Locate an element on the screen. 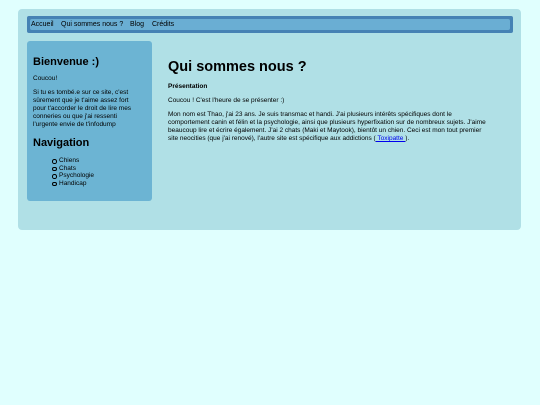 The width and height of the screenshot is (540, 405). intro-line: pour t'accorder le droit de lire mes is located at coordinates (82, 108).